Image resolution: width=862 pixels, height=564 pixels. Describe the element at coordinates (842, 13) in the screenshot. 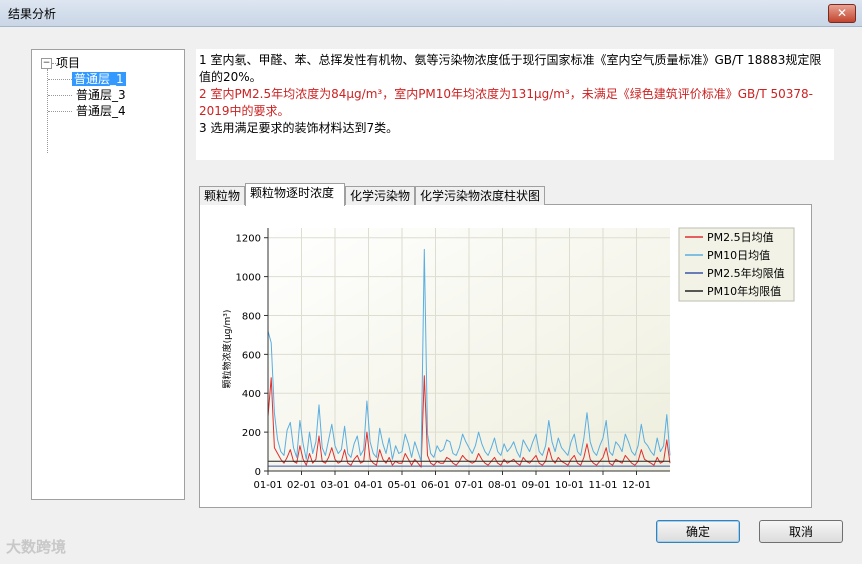

I see `close-button: ✕` at that location.